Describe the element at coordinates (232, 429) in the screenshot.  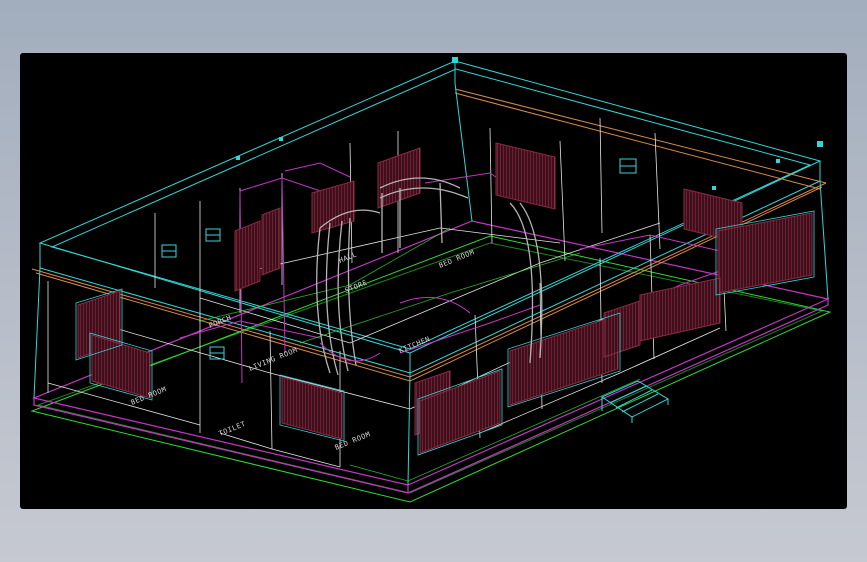
I see `label-toilet: TOILET` at that location.